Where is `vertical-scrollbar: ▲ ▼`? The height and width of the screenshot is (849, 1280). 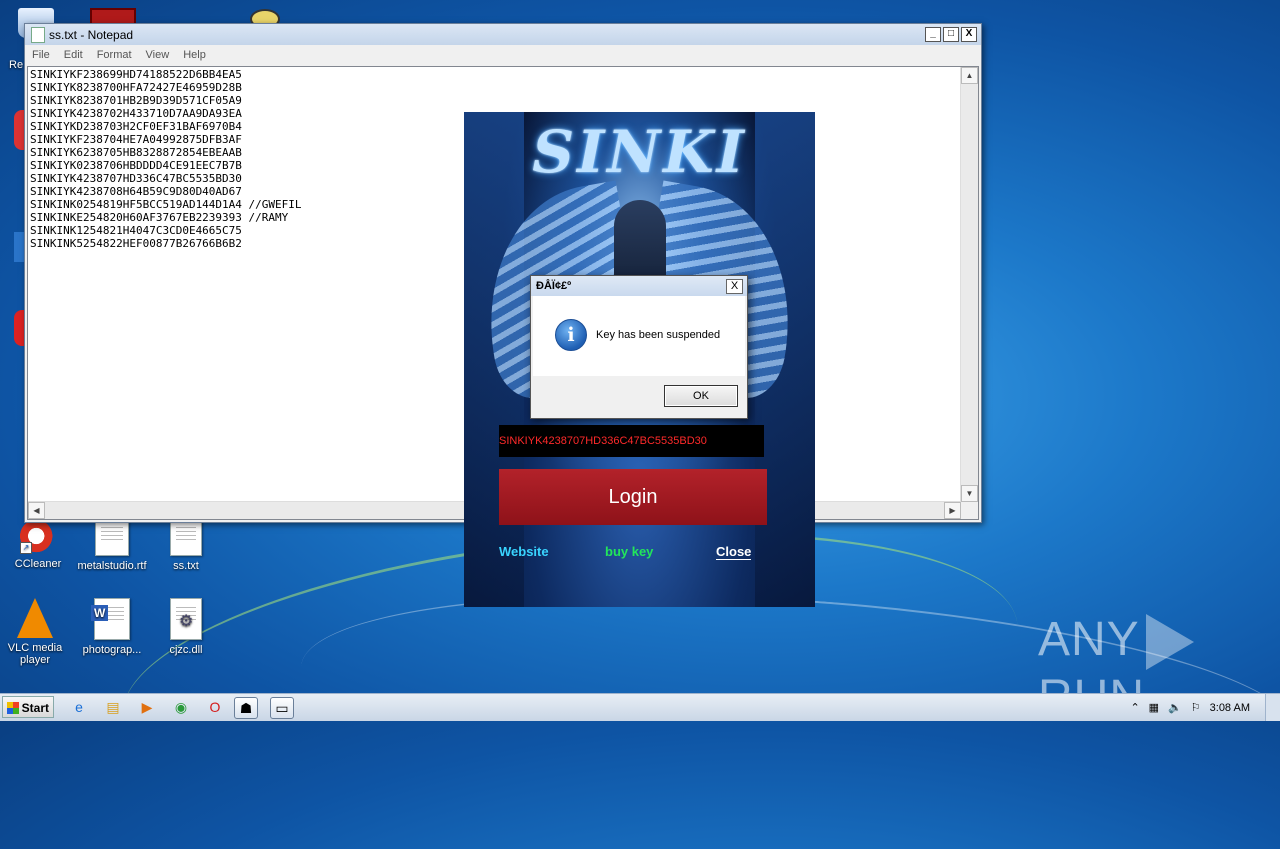
vertical-scrollbar: ▲ ▼ is located at coordinates (969, 284).